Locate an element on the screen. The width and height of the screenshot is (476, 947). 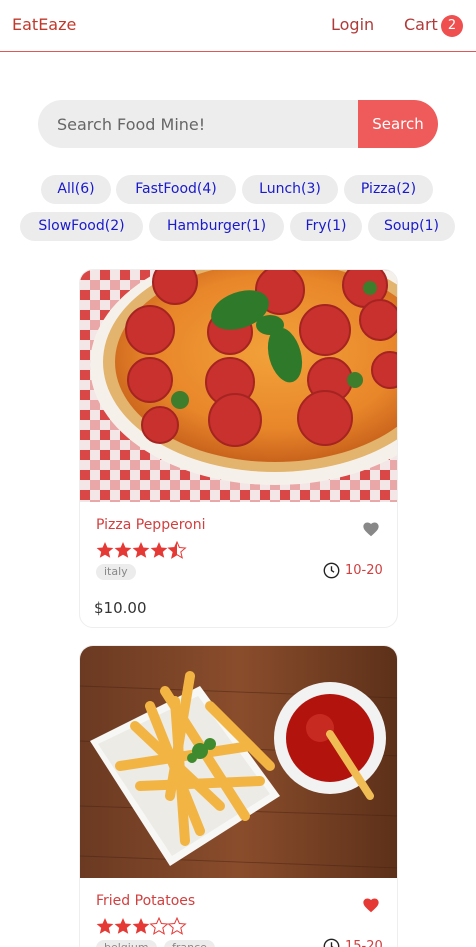
search-input is located at coordinates (198, 124).